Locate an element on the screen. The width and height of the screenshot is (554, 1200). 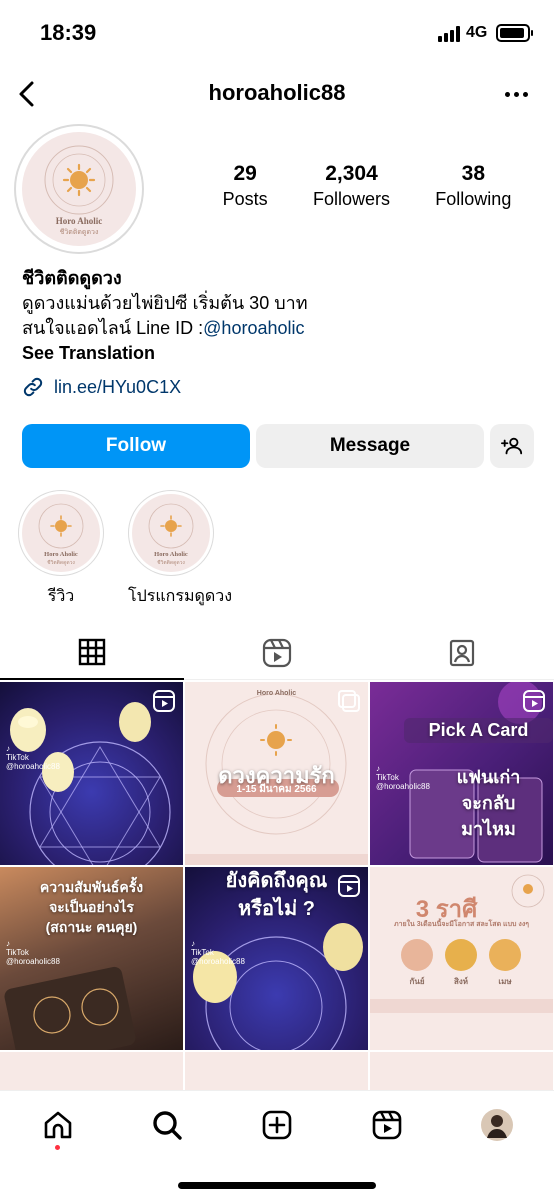
profile-tabs is located at coordinates (277, 653).